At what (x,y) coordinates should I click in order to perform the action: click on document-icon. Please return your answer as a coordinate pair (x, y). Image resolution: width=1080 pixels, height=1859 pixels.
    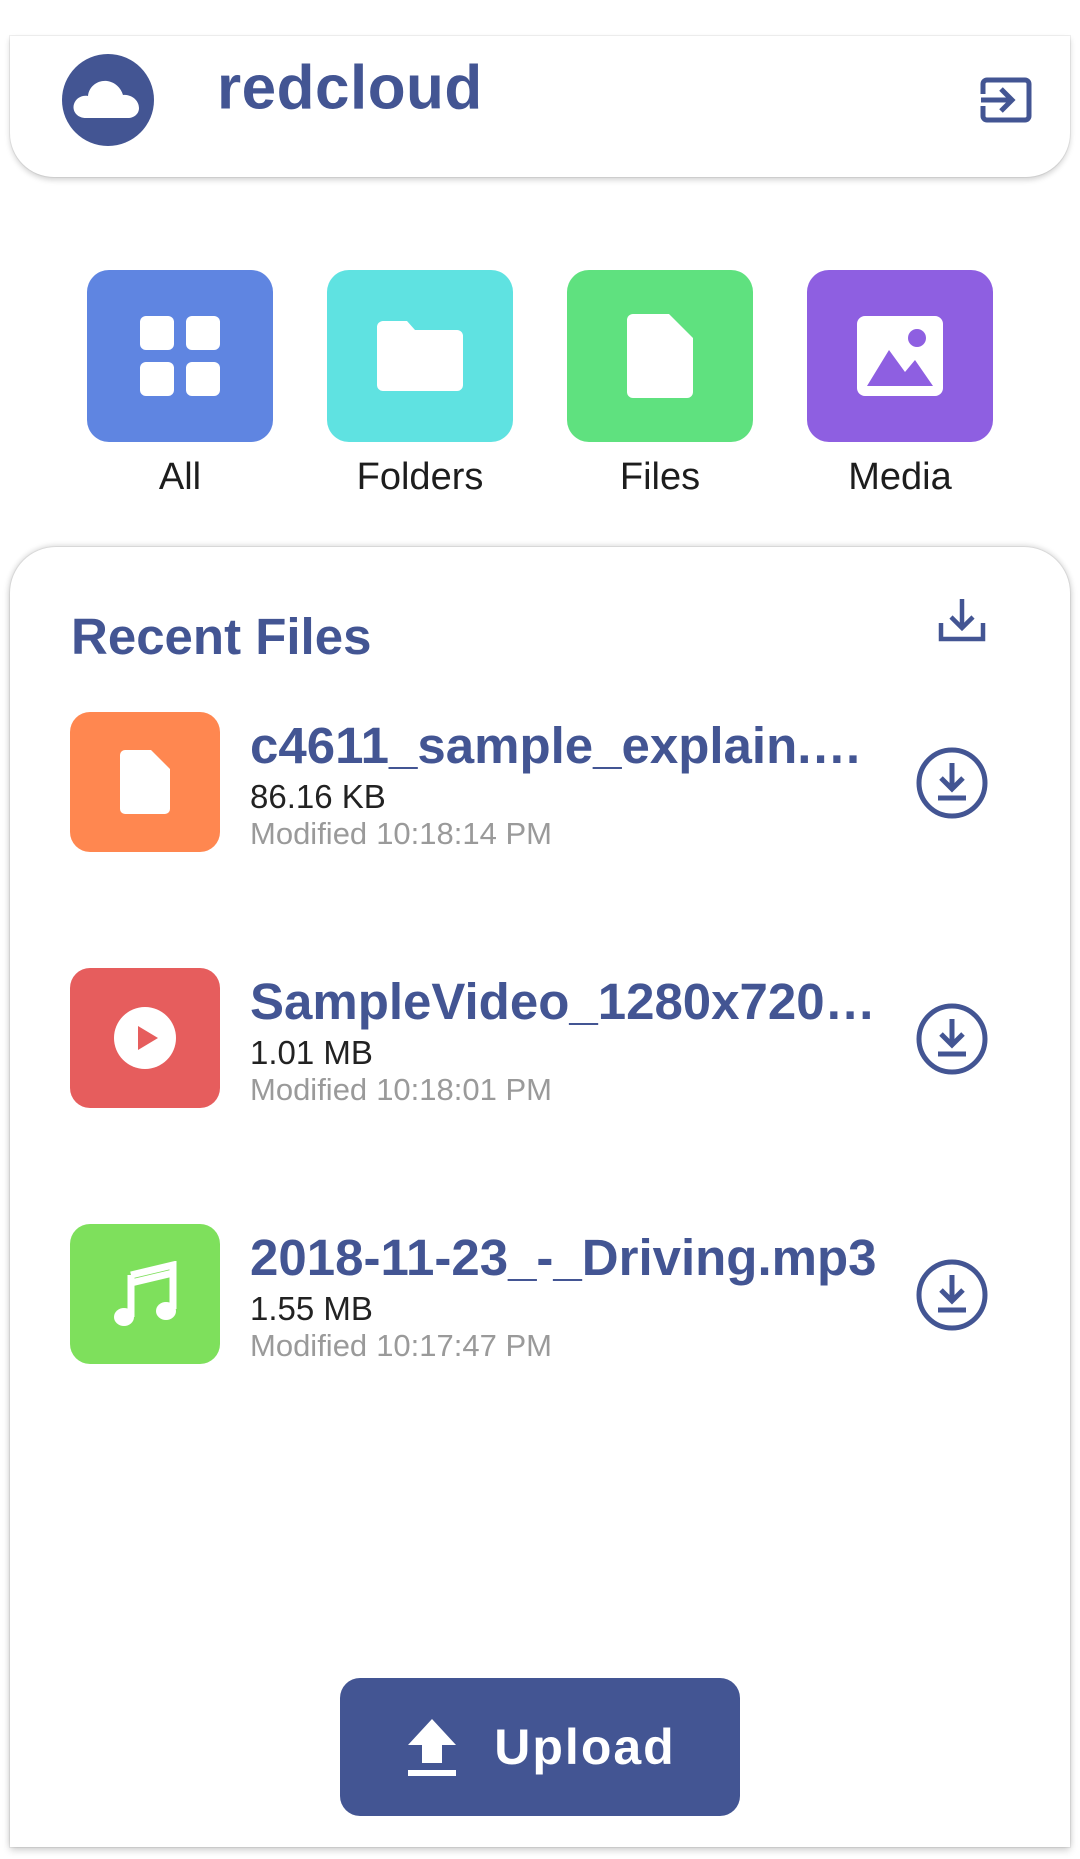
    Looking at the image, I should click on (145, 782).